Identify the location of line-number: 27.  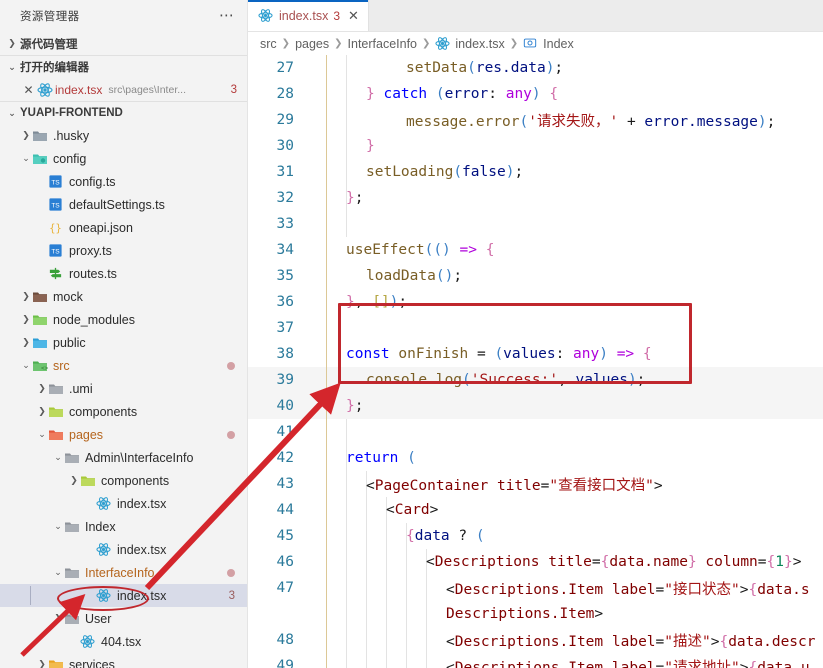
(285, 68).